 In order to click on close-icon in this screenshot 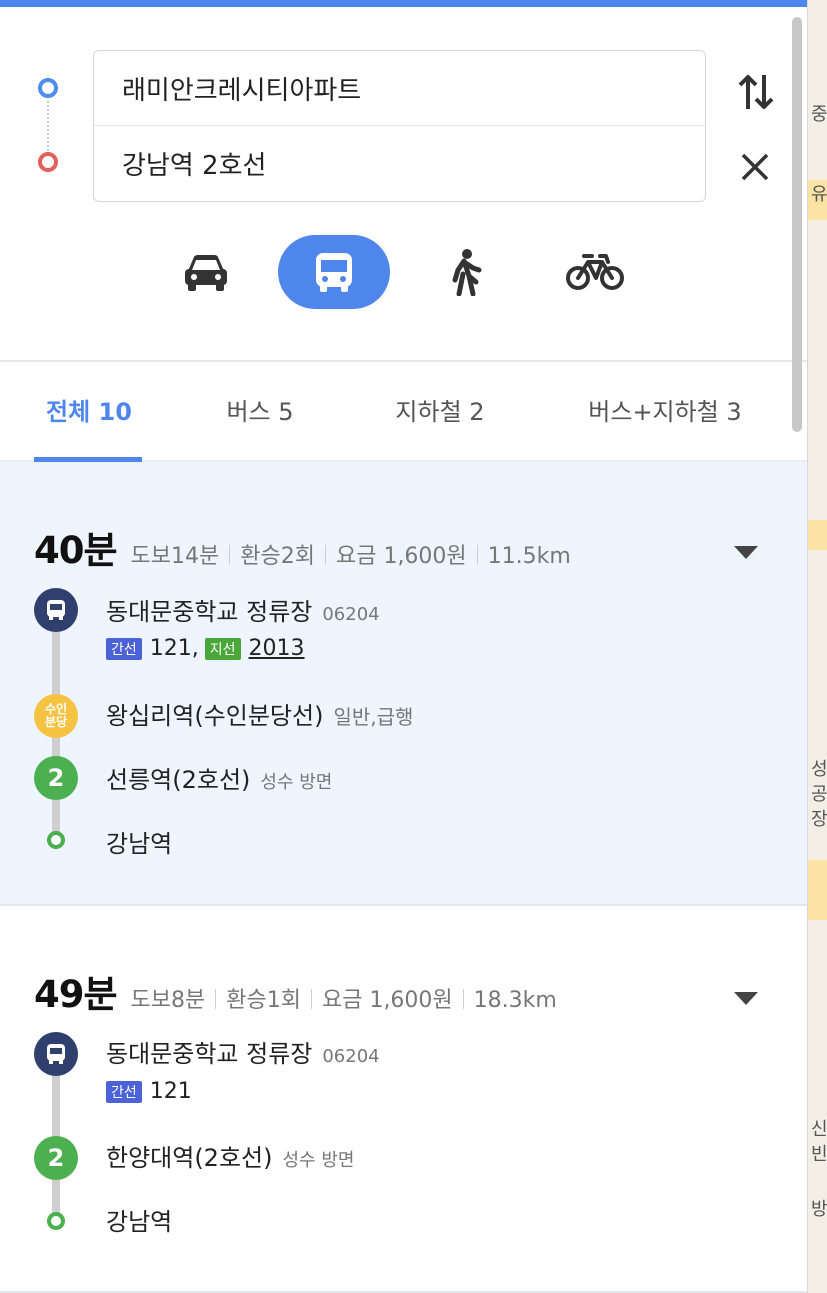, I will do `click(755, 167)`.